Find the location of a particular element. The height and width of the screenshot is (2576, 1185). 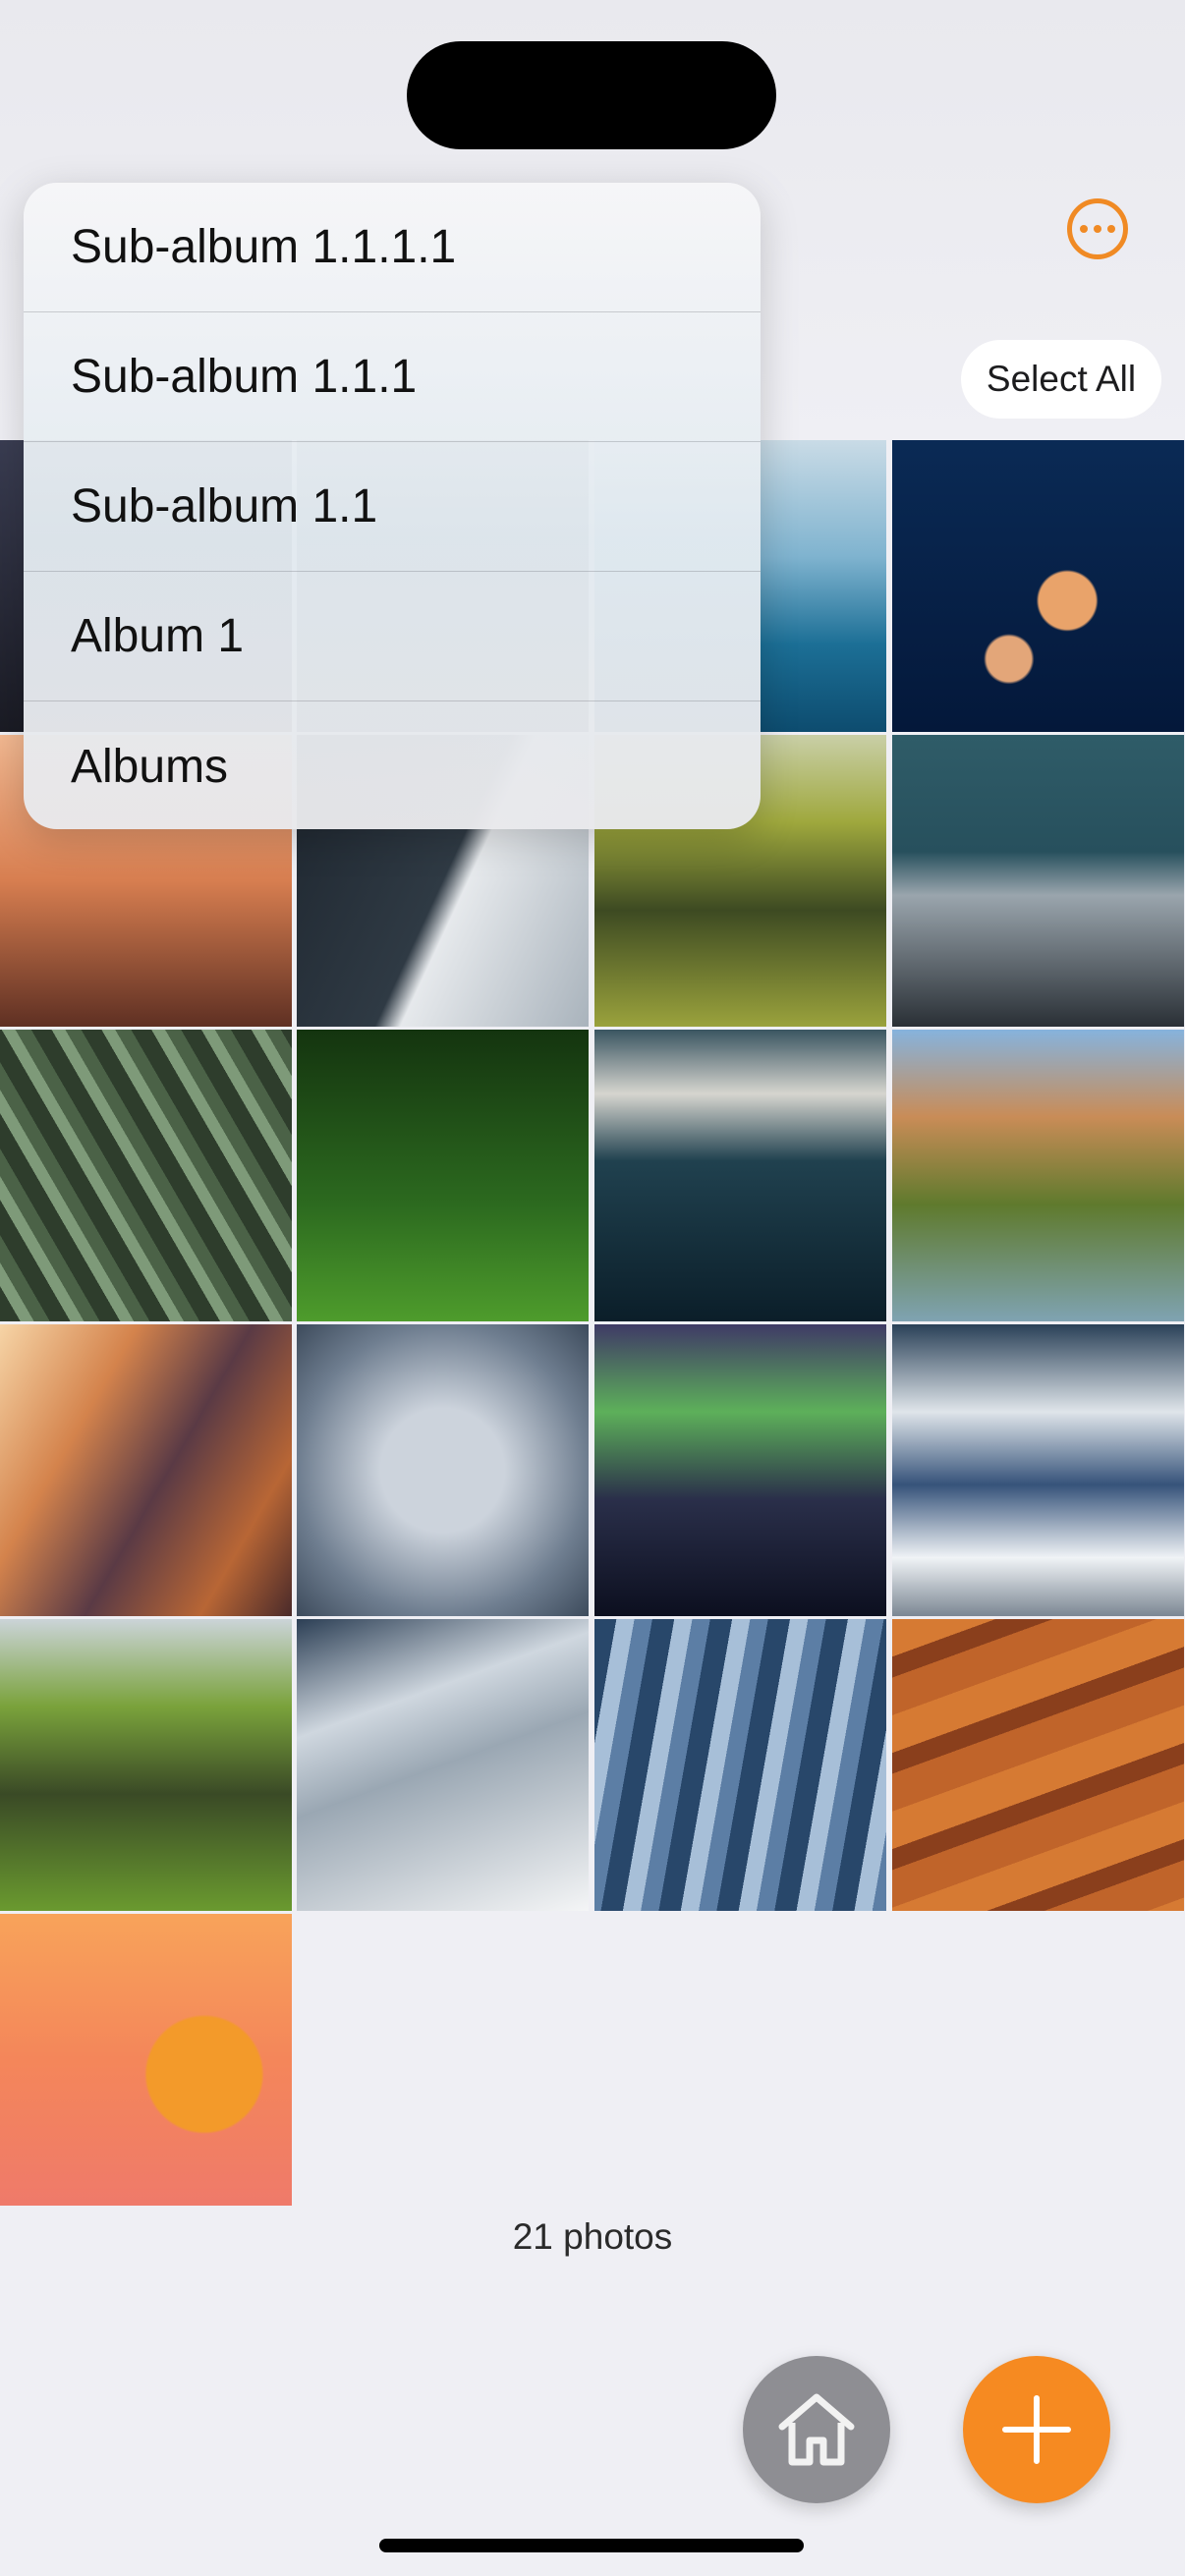

select-all-button: Select All is located at coordinates (1061, 379).